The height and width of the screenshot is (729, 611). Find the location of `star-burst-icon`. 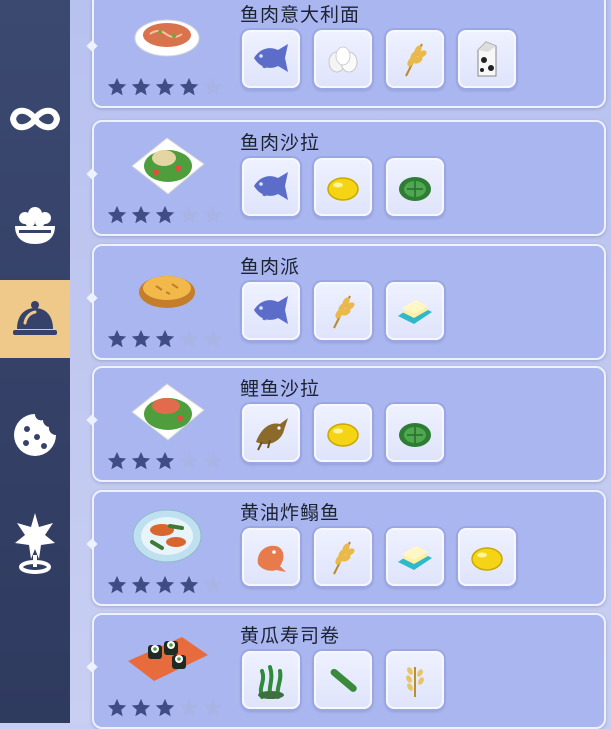

star-burst-icon is located at coordinates (35, 544).